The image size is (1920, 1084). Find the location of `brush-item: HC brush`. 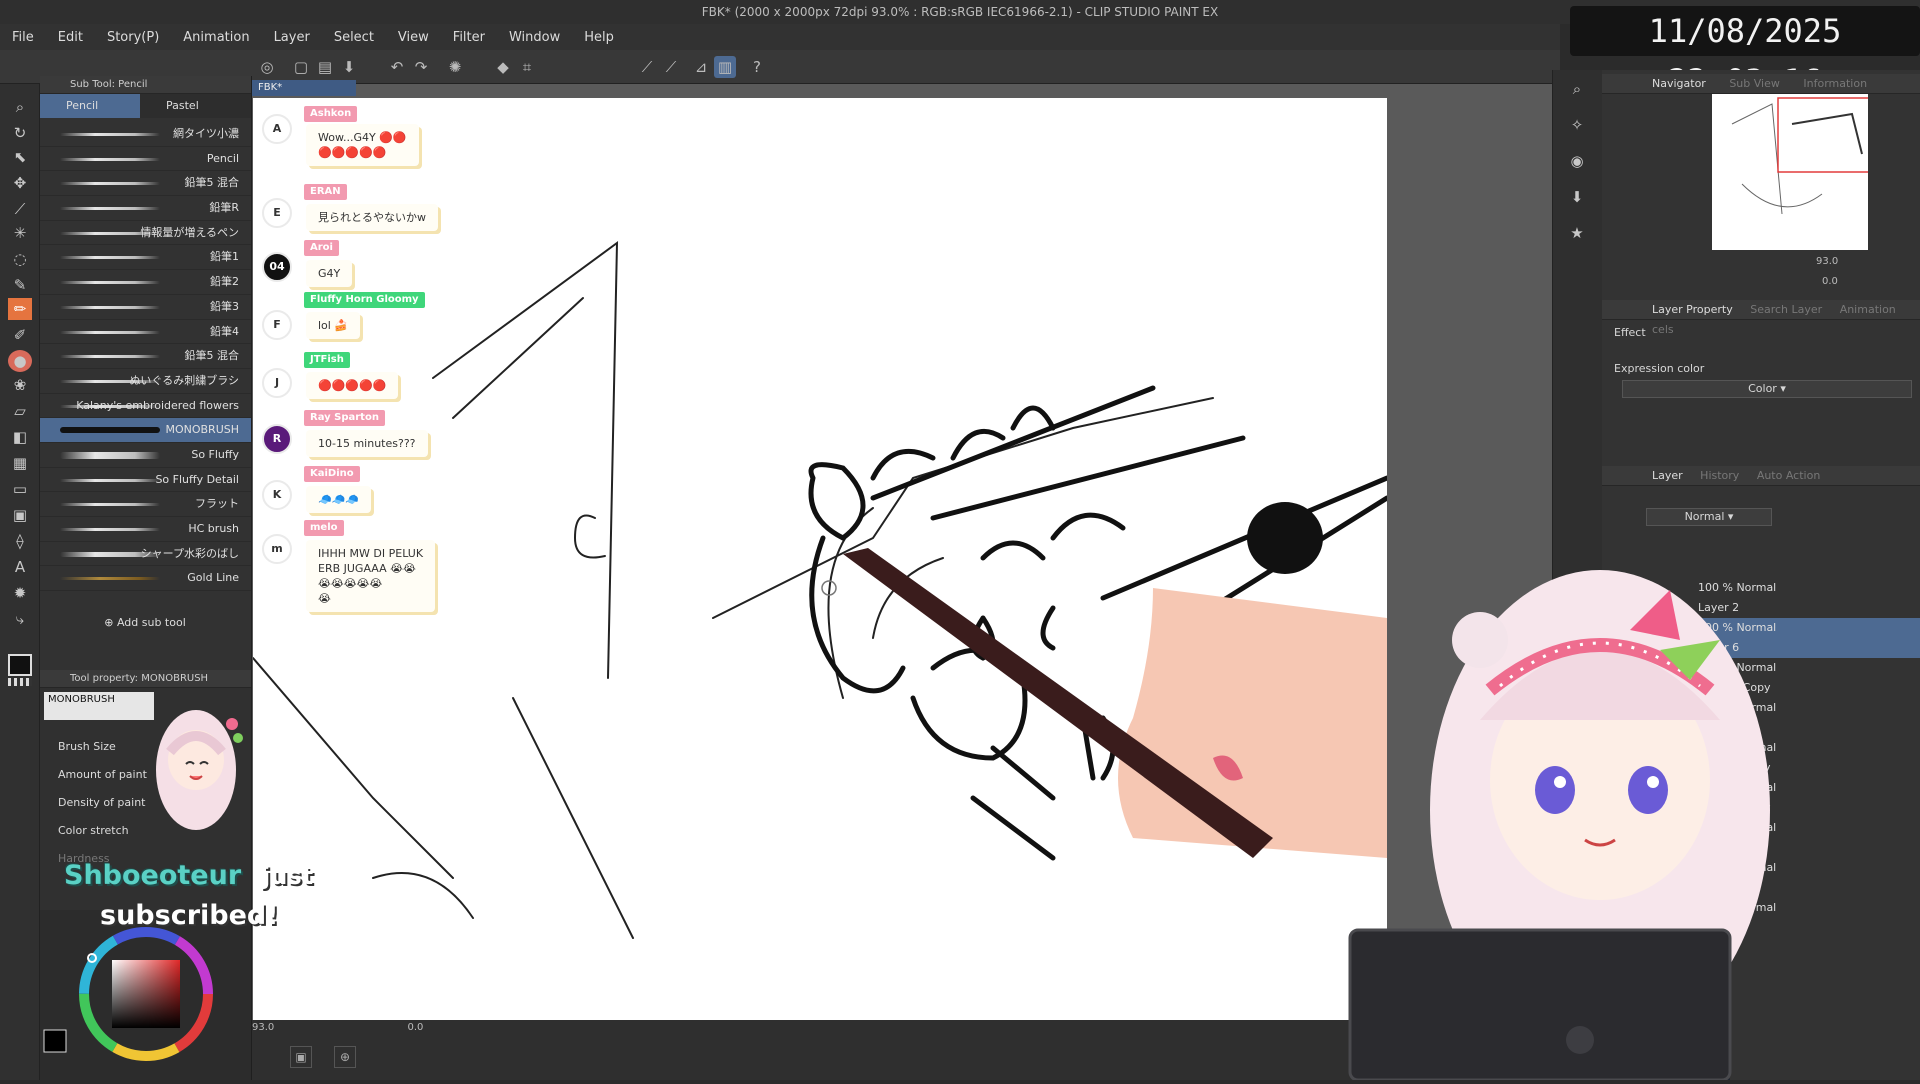

brush-item: HC brush is located at coordinates (145, 529).